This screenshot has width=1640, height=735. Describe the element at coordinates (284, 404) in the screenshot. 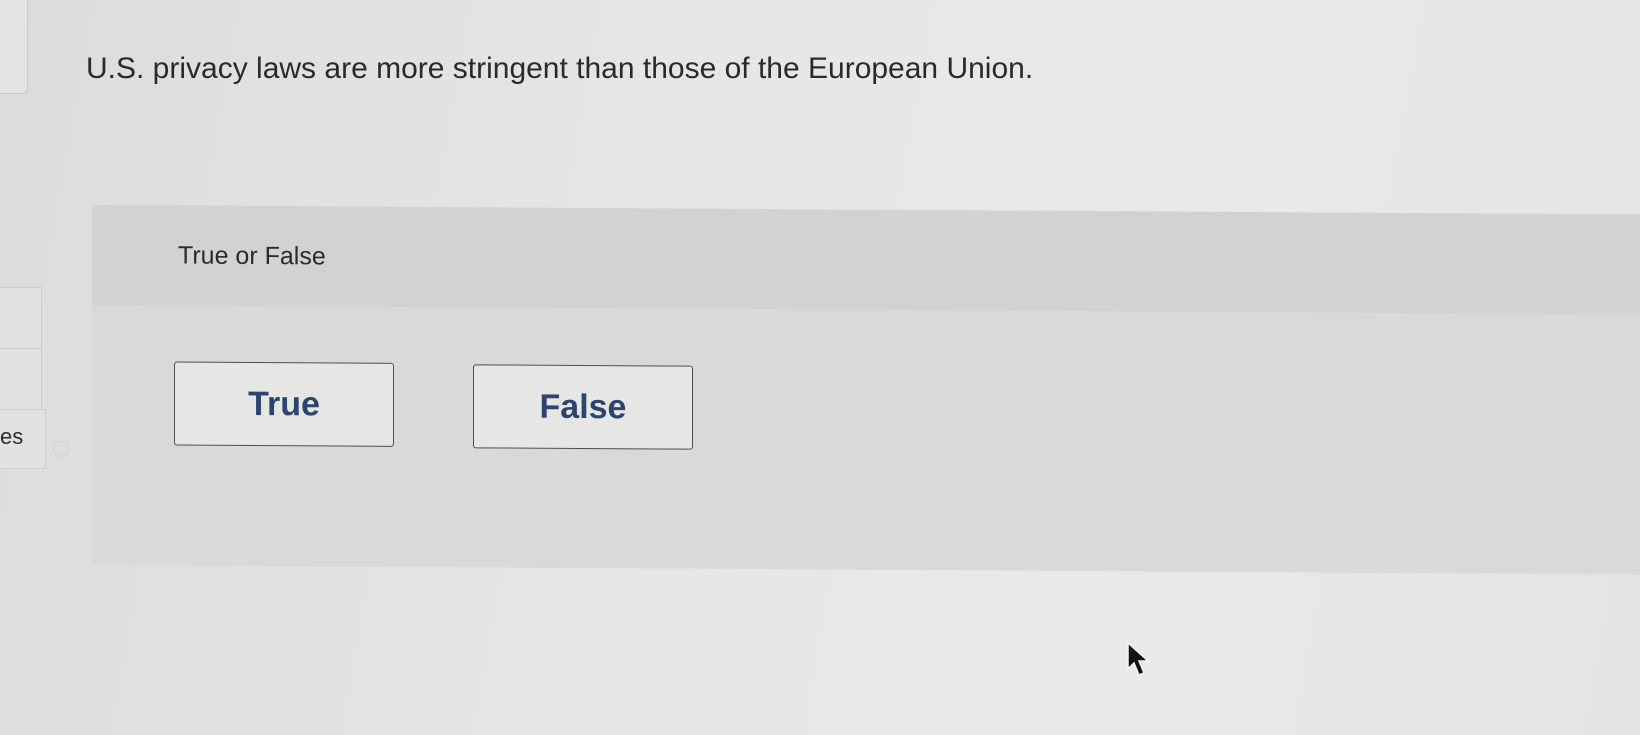

I see `true-button: True` at that location.